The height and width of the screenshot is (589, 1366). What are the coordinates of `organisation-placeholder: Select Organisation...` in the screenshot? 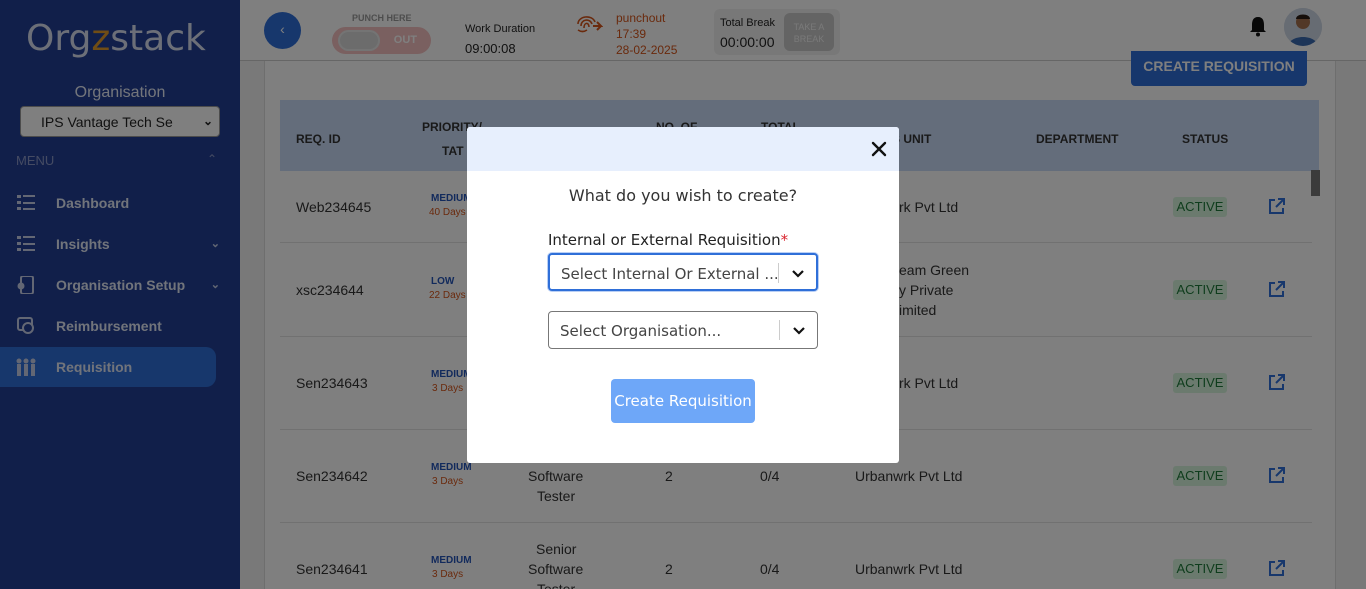 It's located at (641, 331).